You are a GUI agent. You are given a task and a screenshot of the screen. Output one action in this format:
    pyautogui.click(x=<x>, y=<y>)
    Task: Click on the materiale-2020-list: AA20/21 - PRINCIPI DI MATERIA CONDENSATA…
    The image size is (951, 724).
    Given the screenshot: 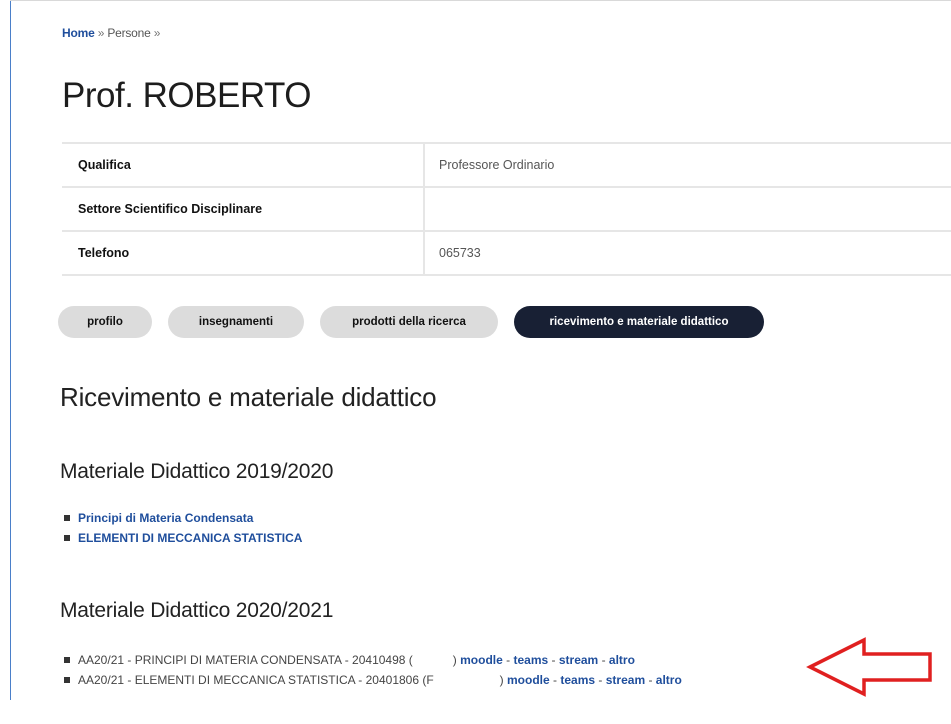 What is the action you would take?
    pyautogui.click(x=372, y=670)
    